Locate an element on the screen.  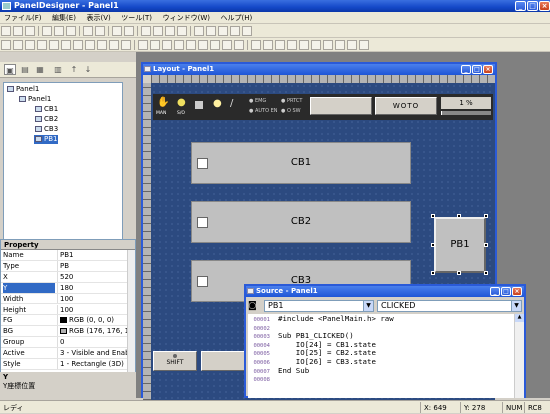
property-row: Height 100 is located at coordinates (64, 310).